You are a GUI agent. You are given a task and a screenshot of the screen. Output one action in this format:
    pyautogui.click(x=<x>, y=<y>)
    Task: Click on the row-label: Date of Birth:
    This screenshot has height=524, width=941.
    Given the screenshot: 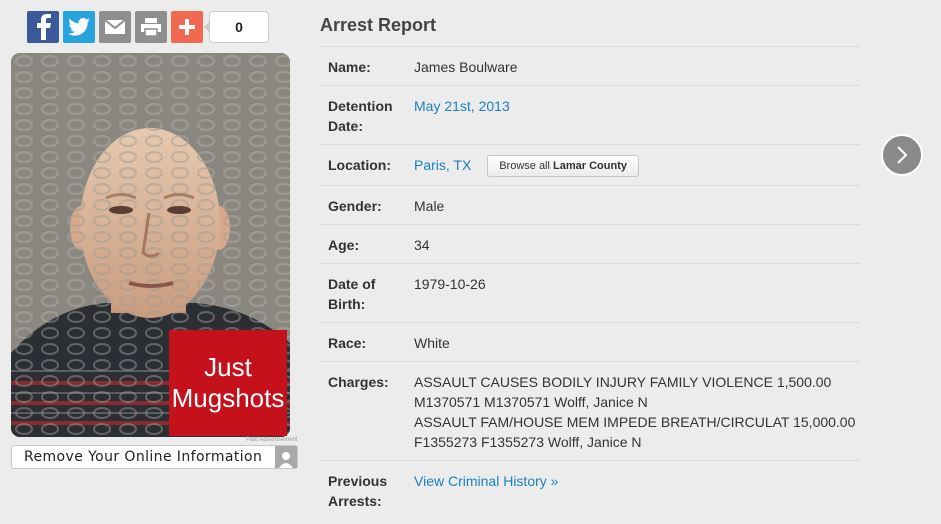 What is the action you would take?
    pyautogui.click(x=352, y=294)
    